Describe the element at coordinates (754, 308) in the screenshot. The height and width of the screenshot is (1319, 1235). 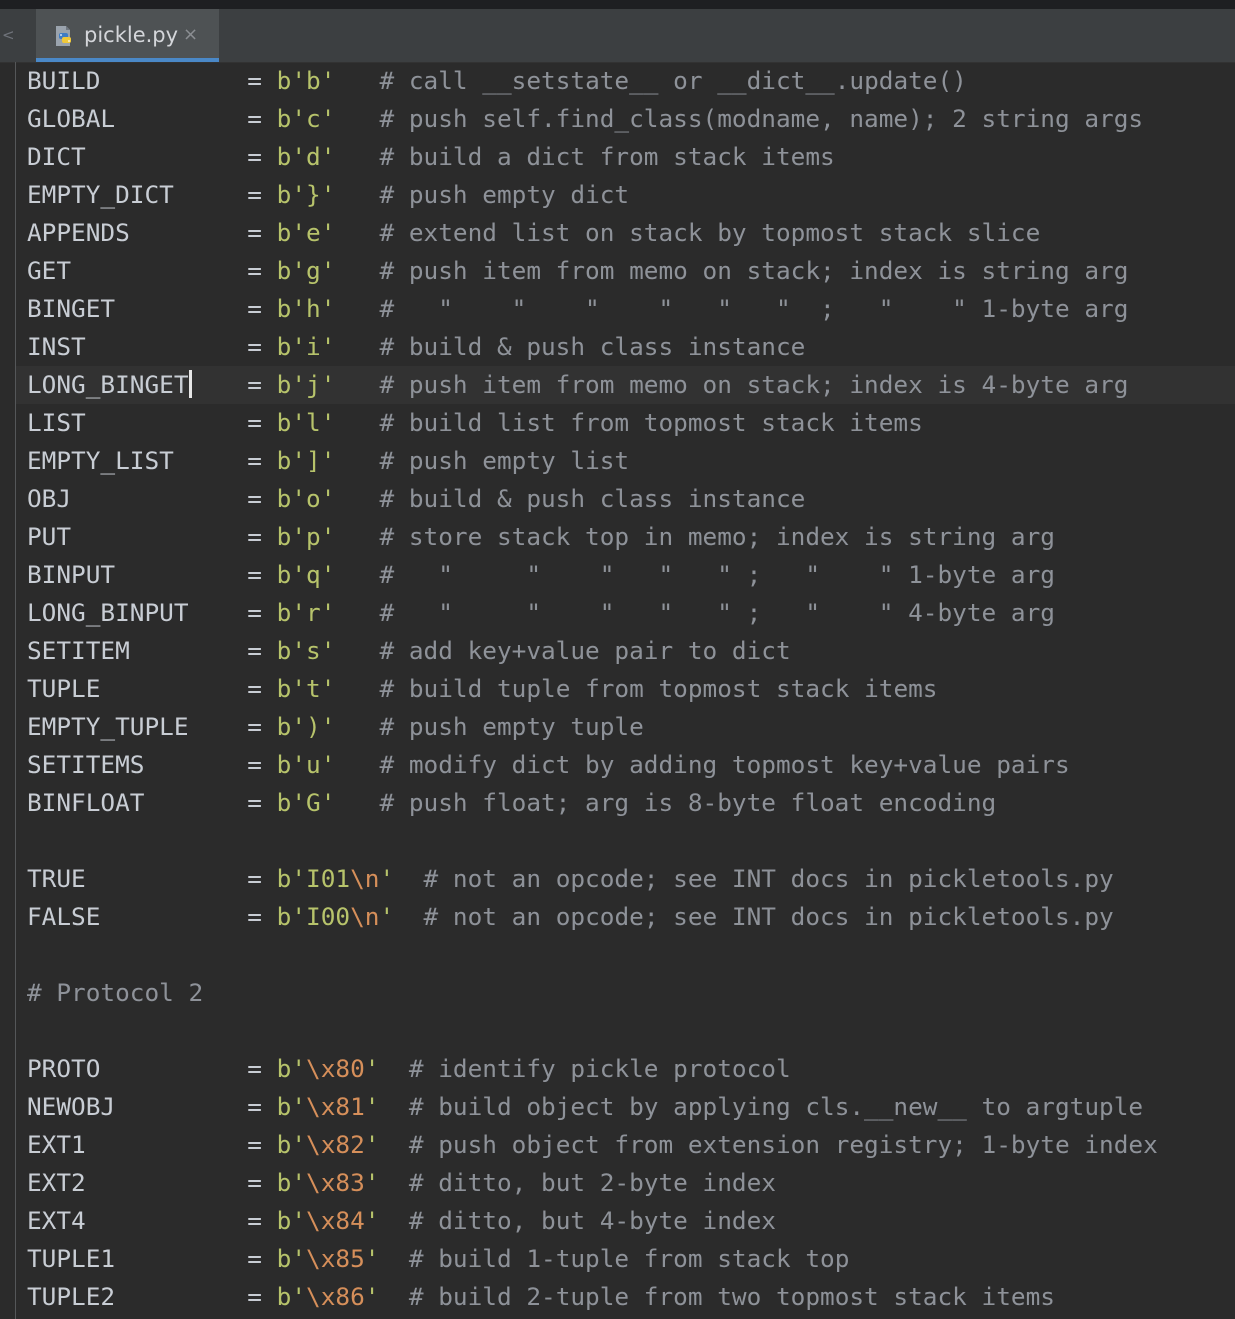
I see `inline-comment: # " " " " " " ; " " 1-byte arg` at that location.